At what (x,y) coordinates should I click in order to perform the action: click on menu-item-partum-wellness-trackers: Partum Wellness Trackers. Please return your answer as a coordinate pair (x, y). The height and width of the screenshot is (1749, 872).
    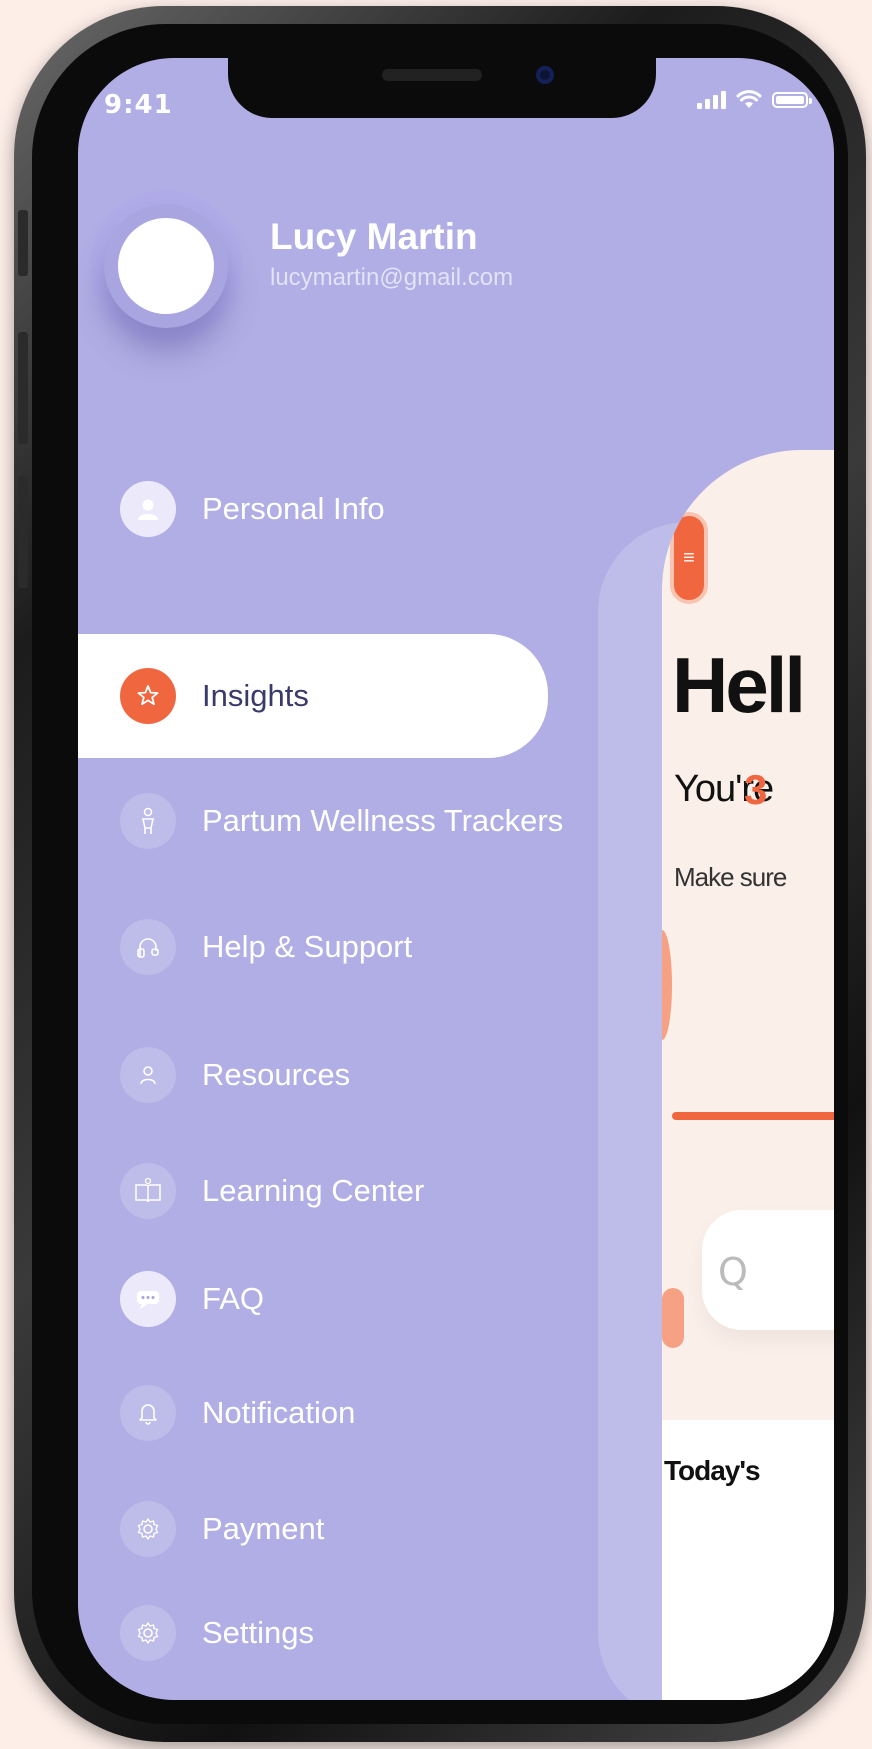
    Looking at the image, I should click on (320, 821).